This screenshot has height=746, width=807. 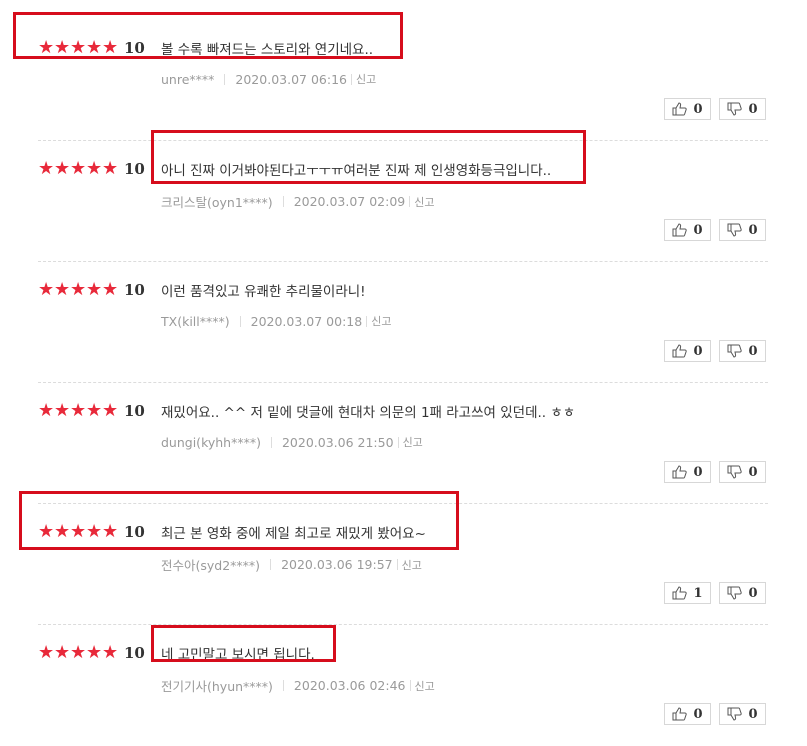 I want to click on review-date: 2020.03.06 19:57, so click(x=337, y=564).